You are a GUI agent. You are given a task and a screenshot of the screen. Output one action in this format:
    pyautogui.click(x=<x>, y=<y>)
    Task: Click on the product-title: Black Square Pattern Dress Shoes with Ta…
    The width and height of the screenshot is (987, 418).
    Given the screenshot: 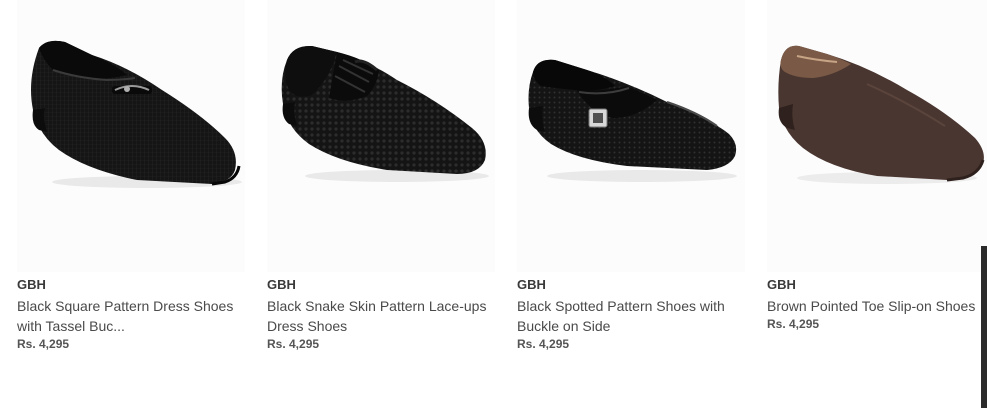 What is the action you would take?
    pyautogui.click(x=135, y=316)
    